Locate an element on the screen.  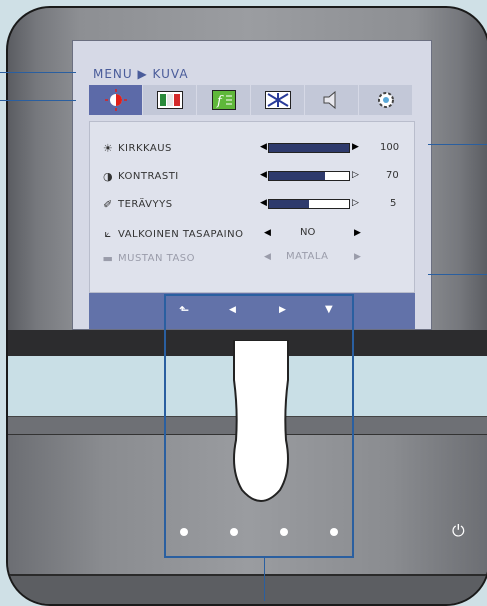
power-button-icon: ⏻ is located at coordinates (458, 531).